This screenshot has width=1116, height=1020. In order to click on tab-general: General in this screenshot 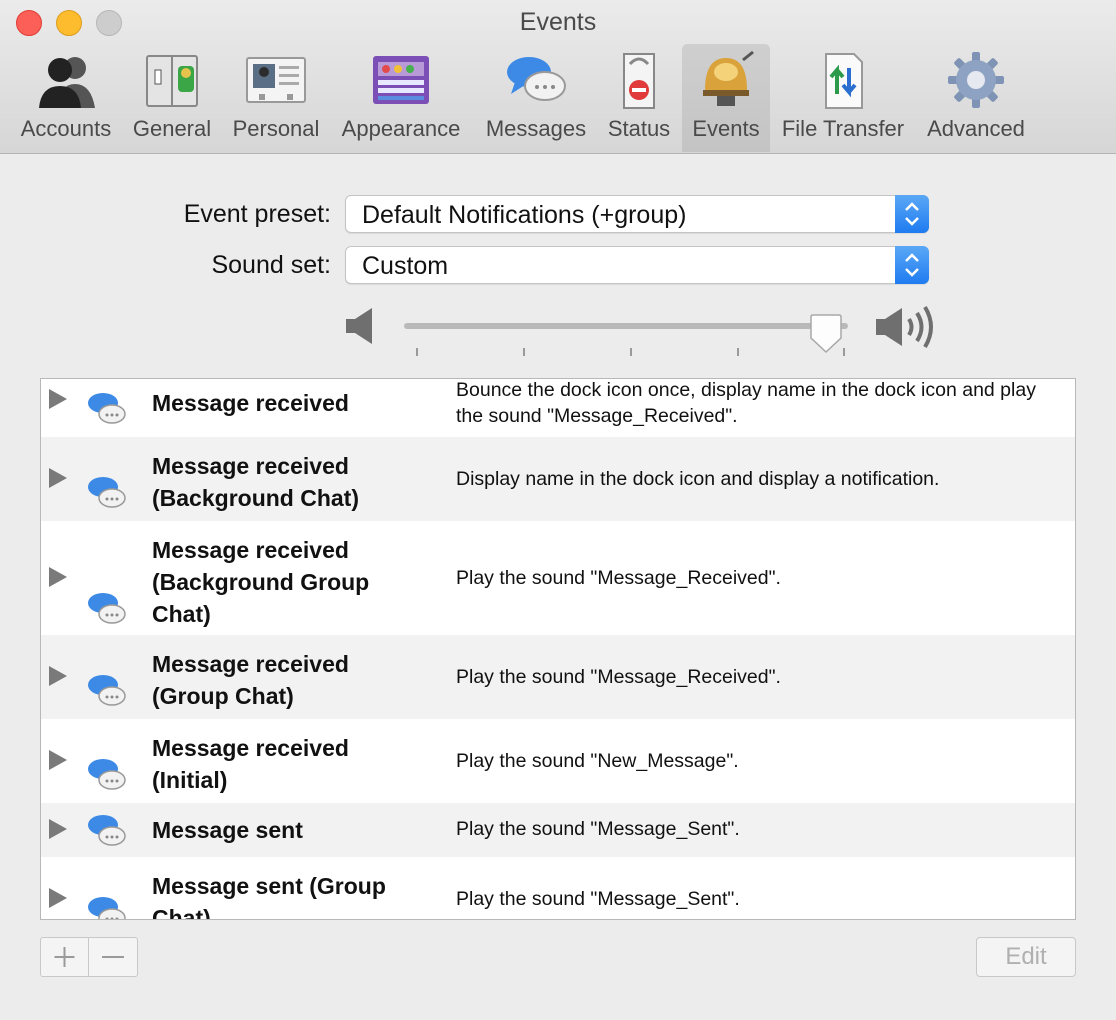, I will do `click(172, 98)`.